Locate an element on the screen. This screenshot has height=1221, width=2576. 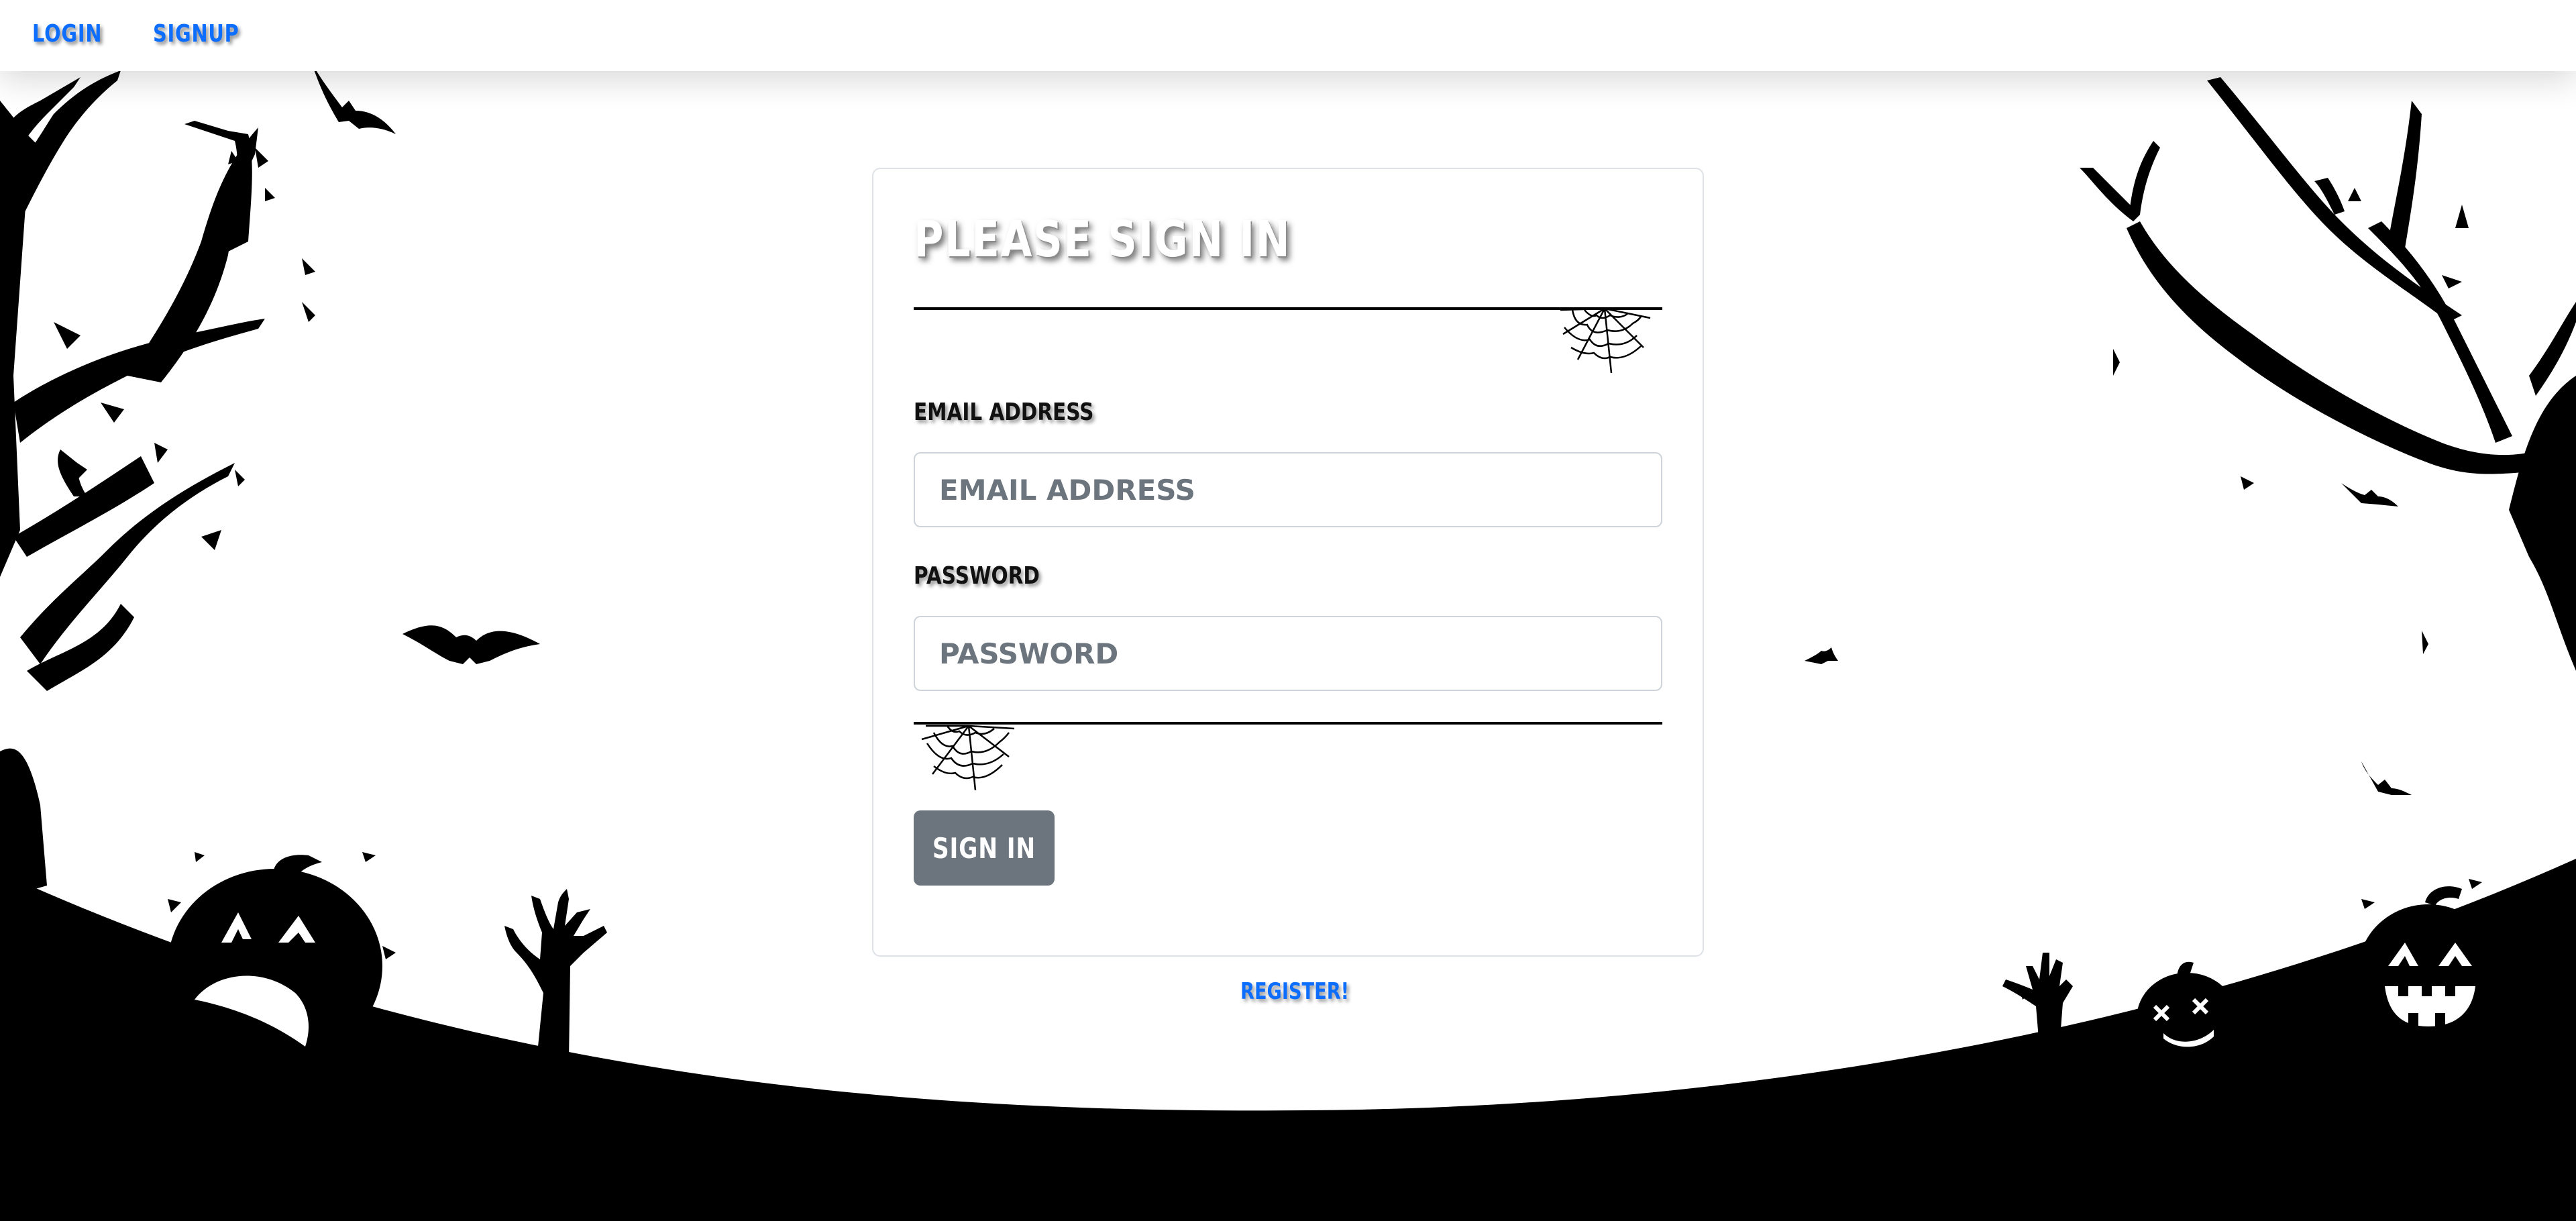
password-label: PASSWORD is located at coordinates (977, 576).